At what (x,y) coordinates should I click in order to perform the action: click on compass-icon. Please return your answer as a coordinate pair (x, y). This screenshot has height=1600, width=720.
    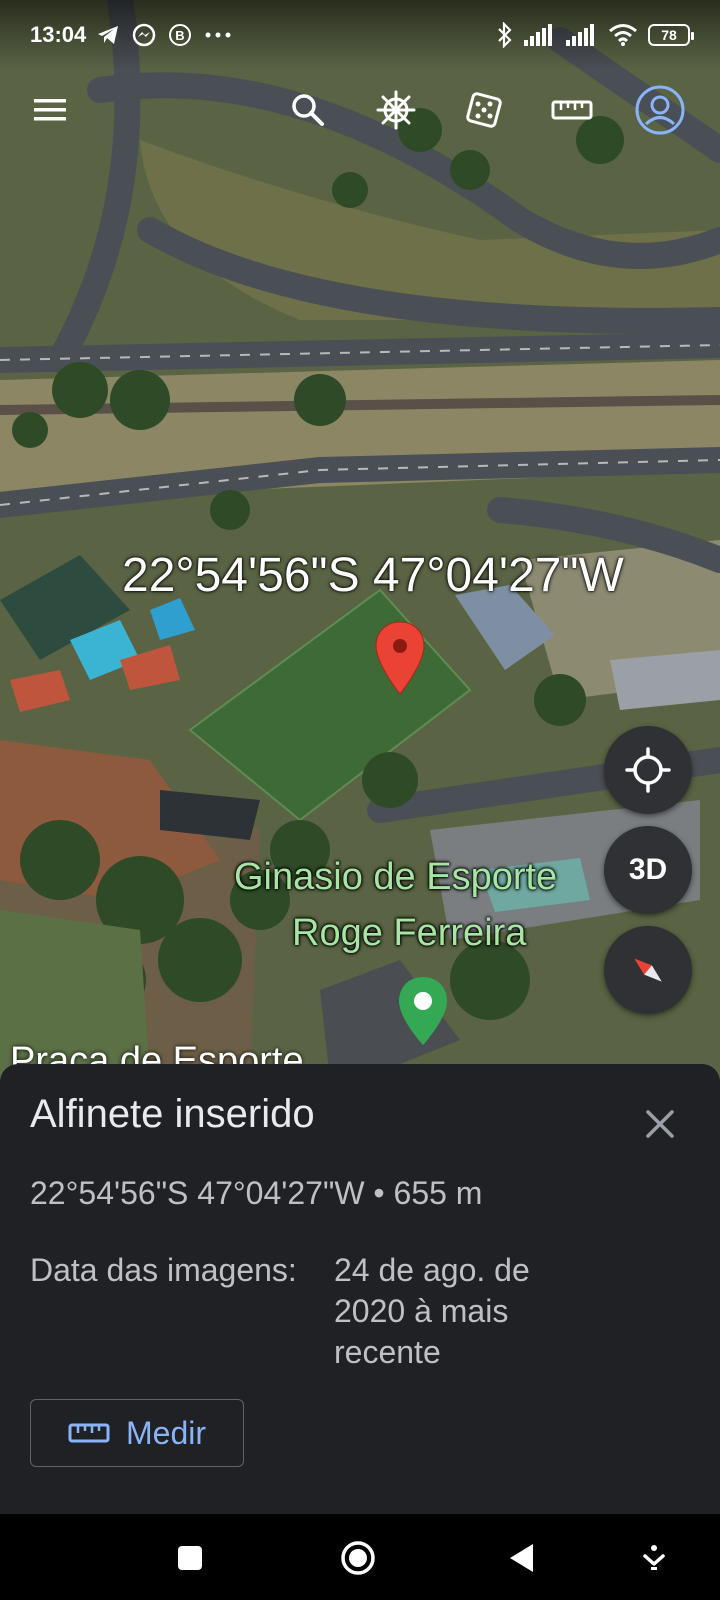
    Looking at the image, I should click on (648, 970).